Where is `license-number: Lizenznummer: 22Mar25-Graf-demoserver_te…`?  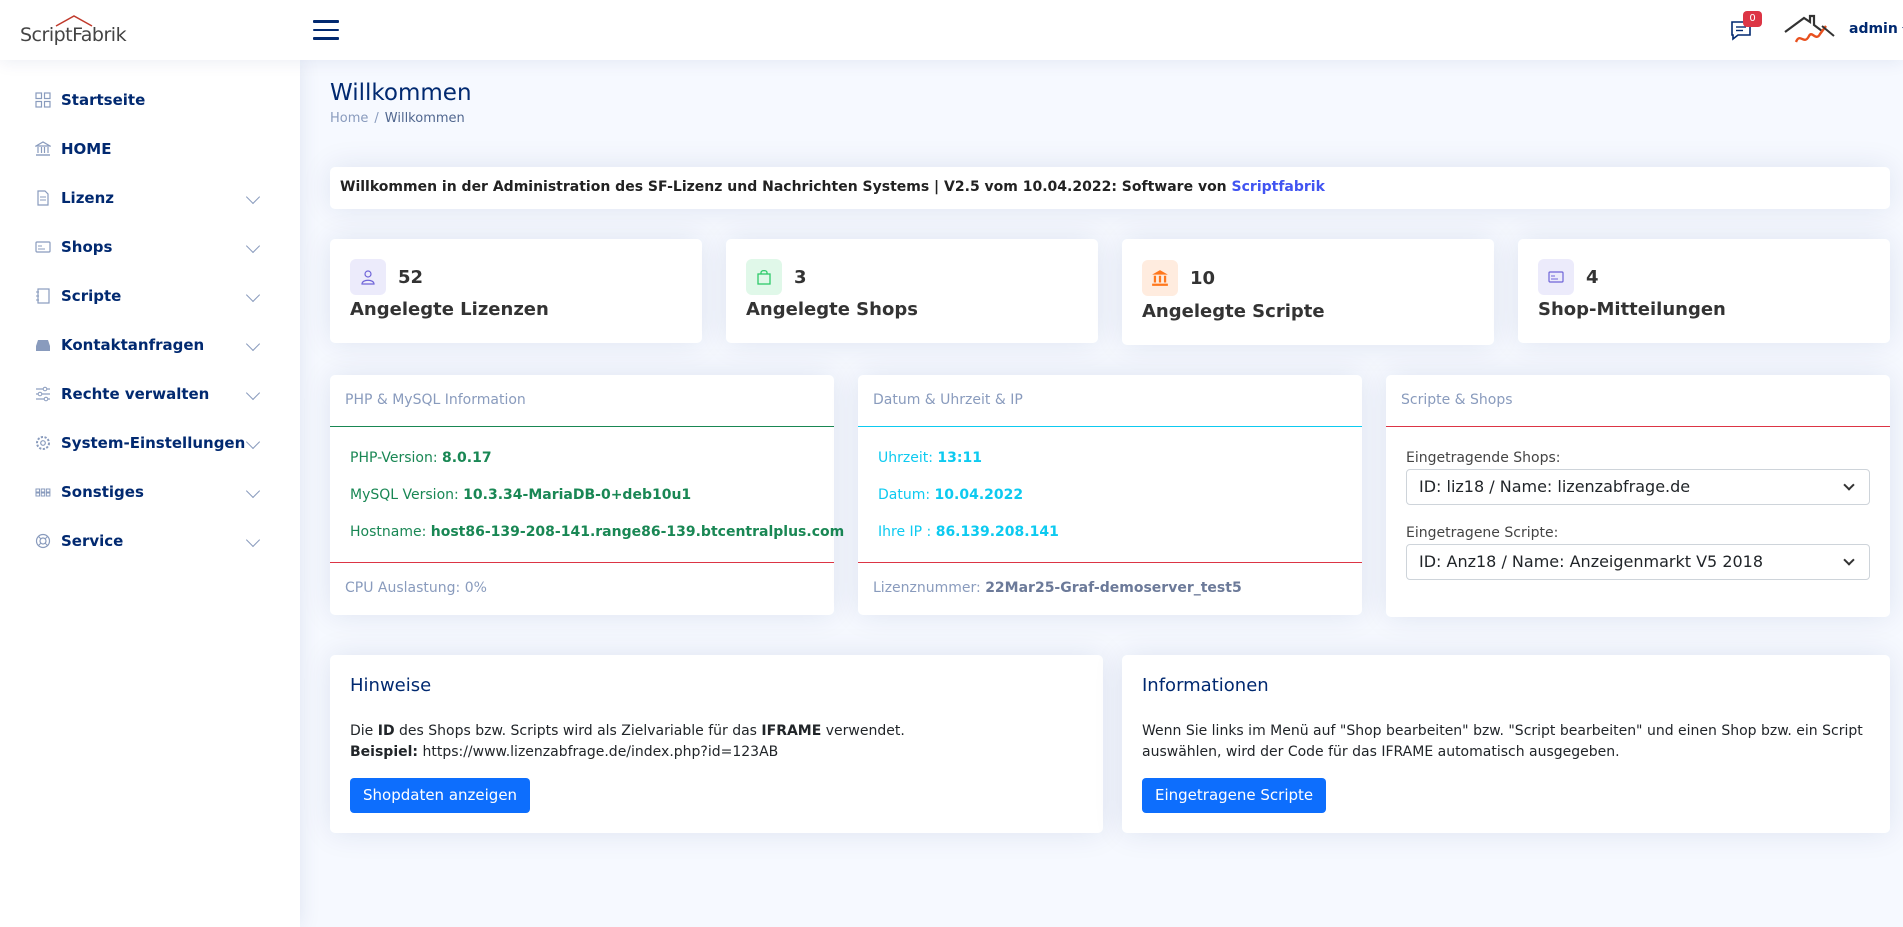 license-number: Lizenznummer: 22Mar25-Graf-demoserver_te… is located at coordinates (1057, 588).